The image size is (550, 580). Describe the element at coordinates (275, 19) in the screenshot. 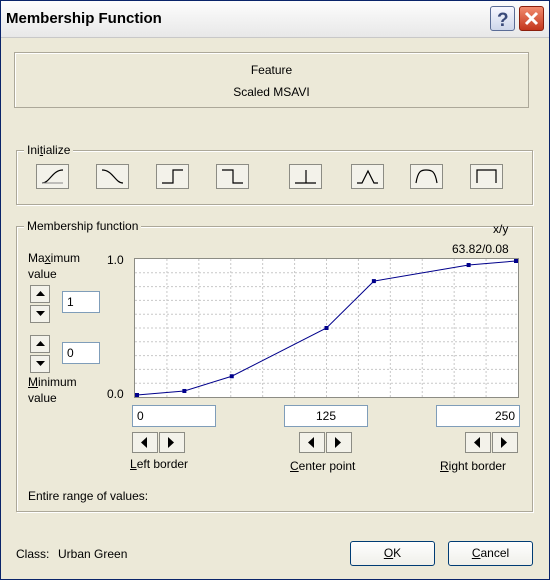

I see `title-bar: Membership Function ?` at that location.